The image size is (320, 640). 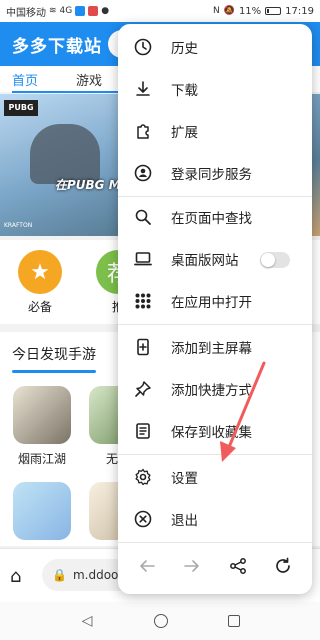 What do you see at coordinates (184, 49) in the screenshot?
I see `menu-label: 历史` at bounding box center [184, 49].